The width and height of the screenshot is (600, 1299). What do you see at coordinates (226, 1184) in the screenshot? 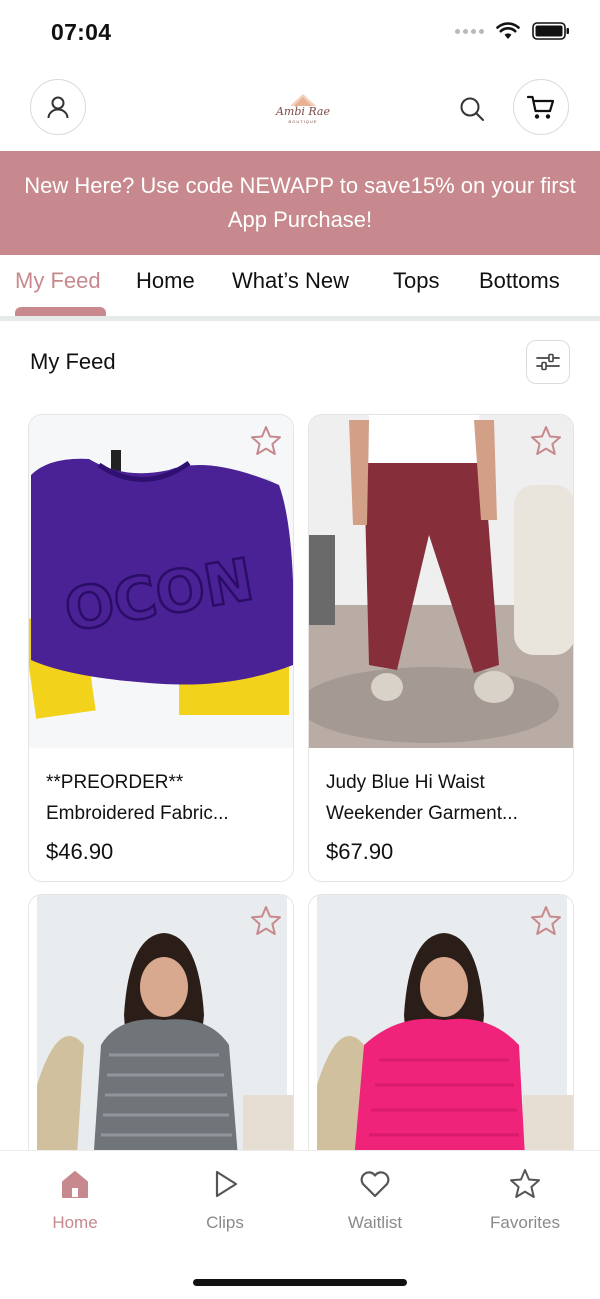
I see `play-icon` at bounding box center [226, 1184].